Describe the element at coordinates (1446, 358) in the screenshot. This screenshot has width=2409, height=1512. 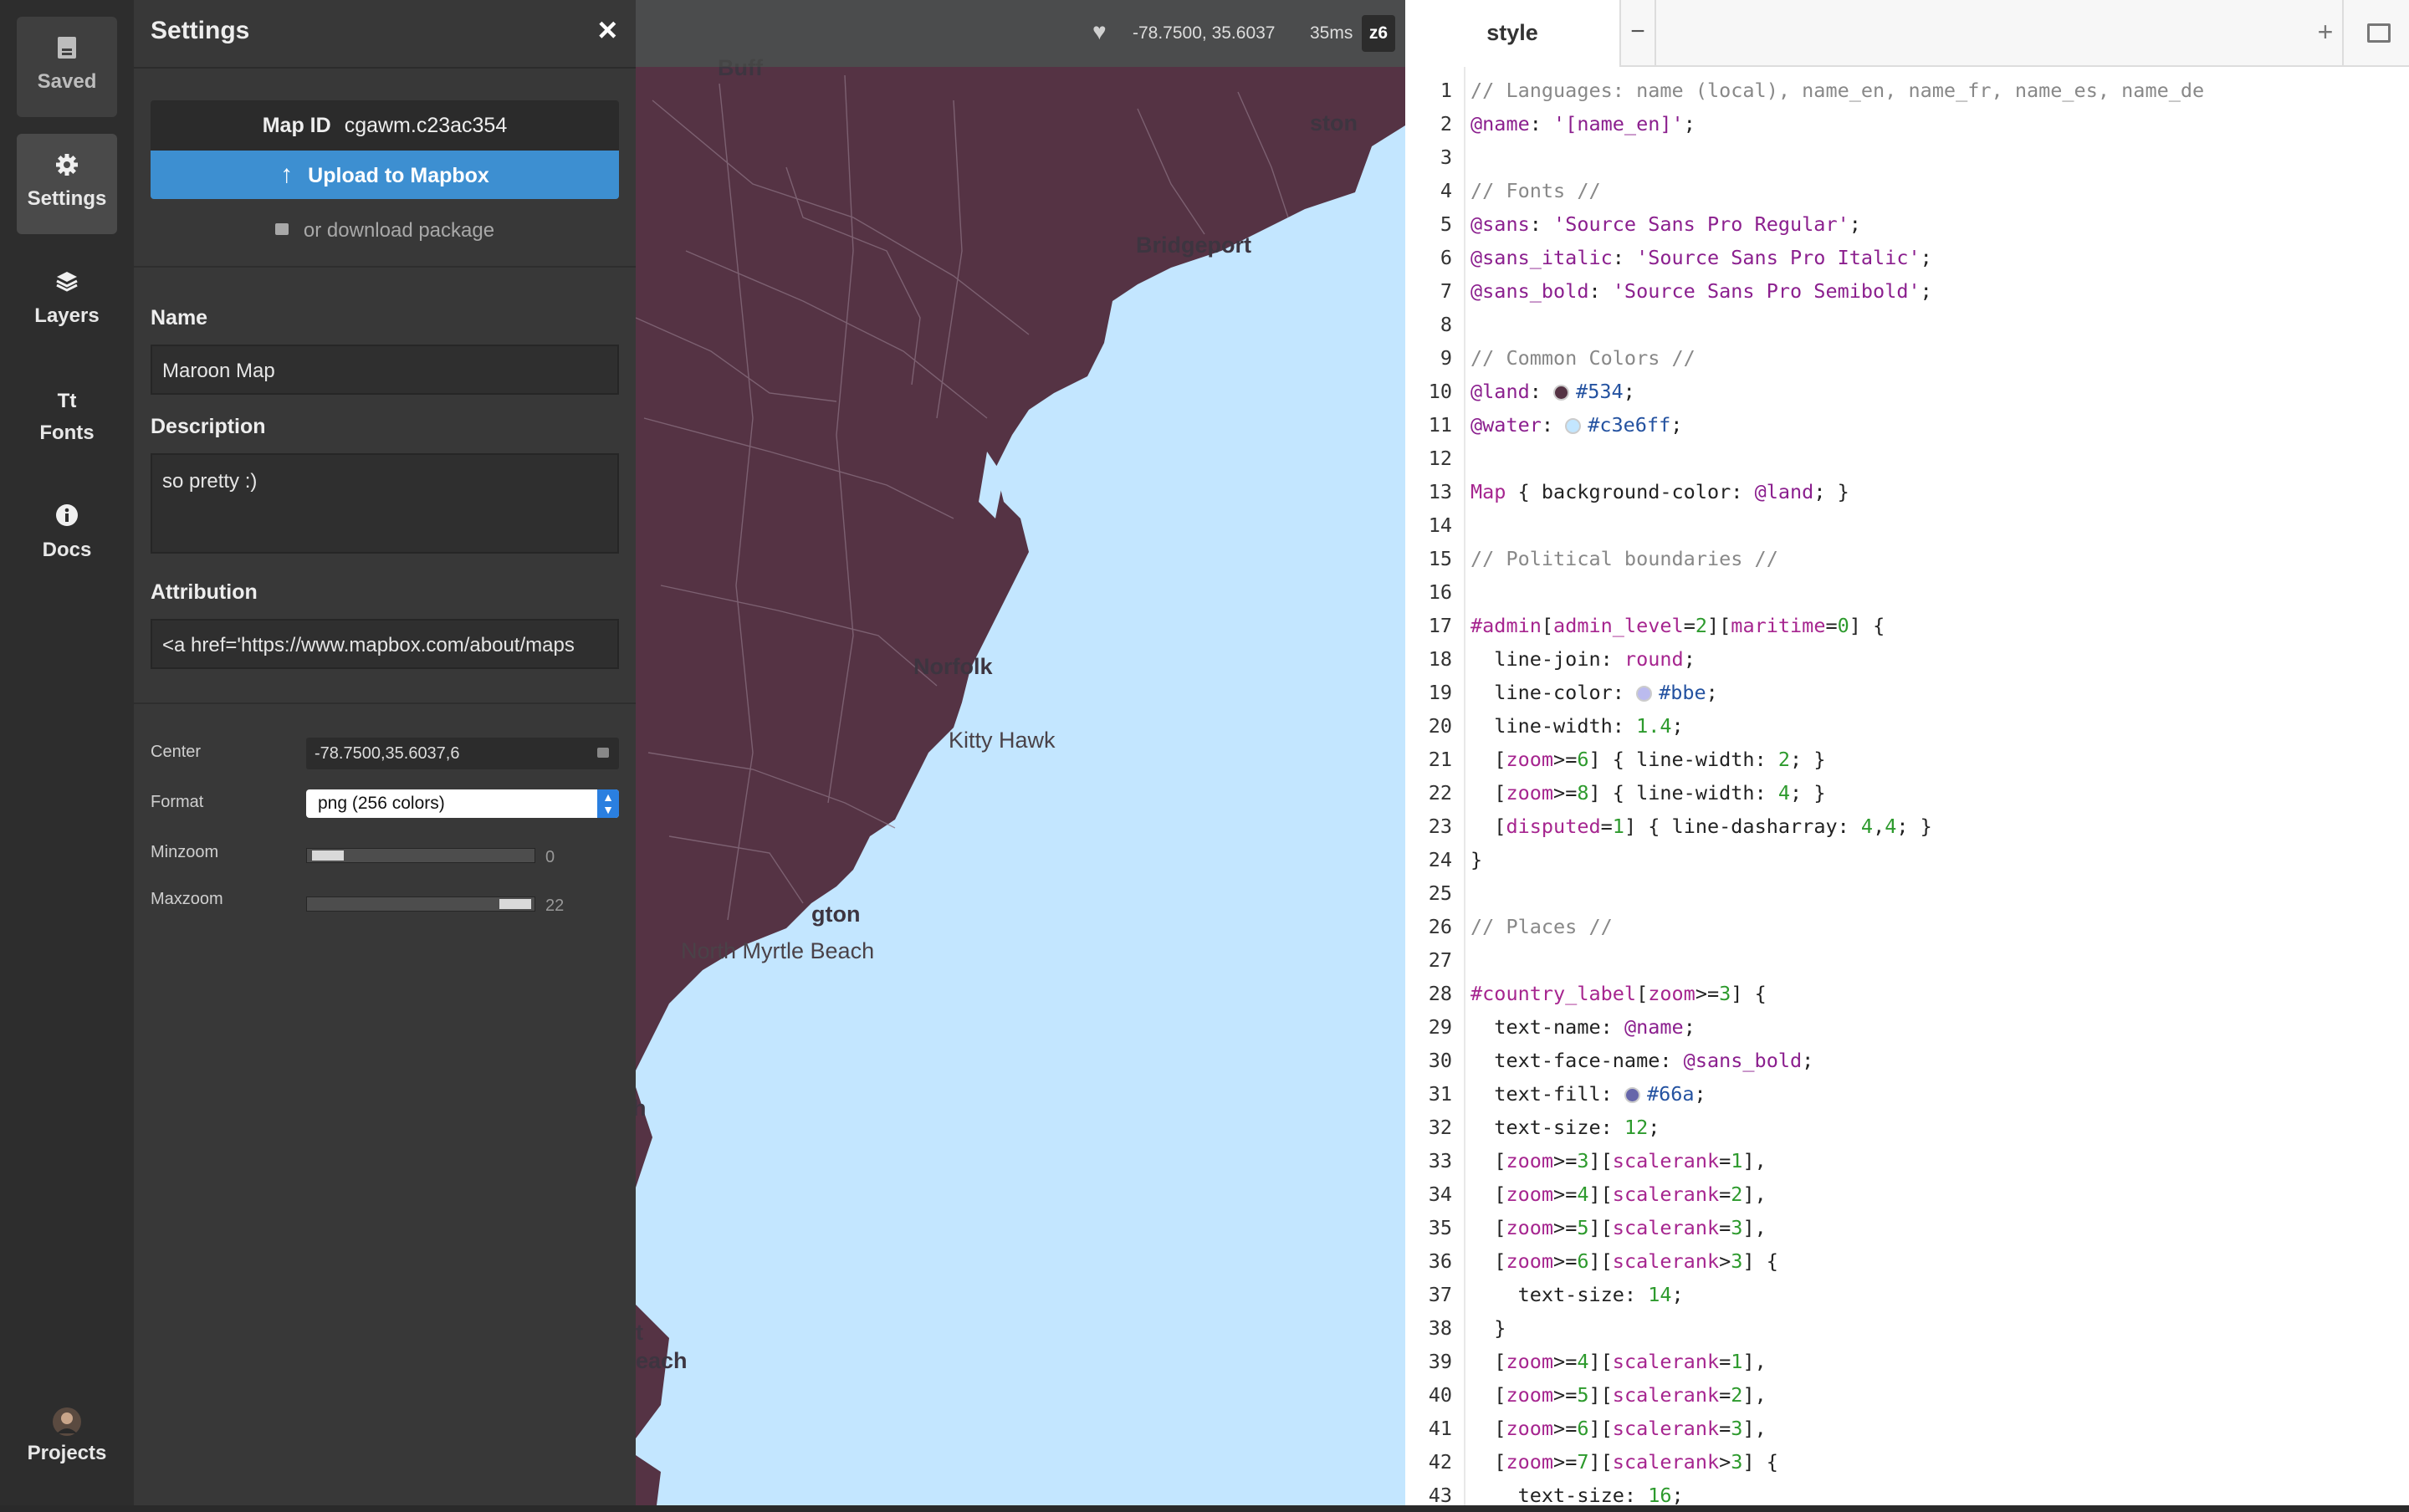
I see `line-number: 9` at that location.